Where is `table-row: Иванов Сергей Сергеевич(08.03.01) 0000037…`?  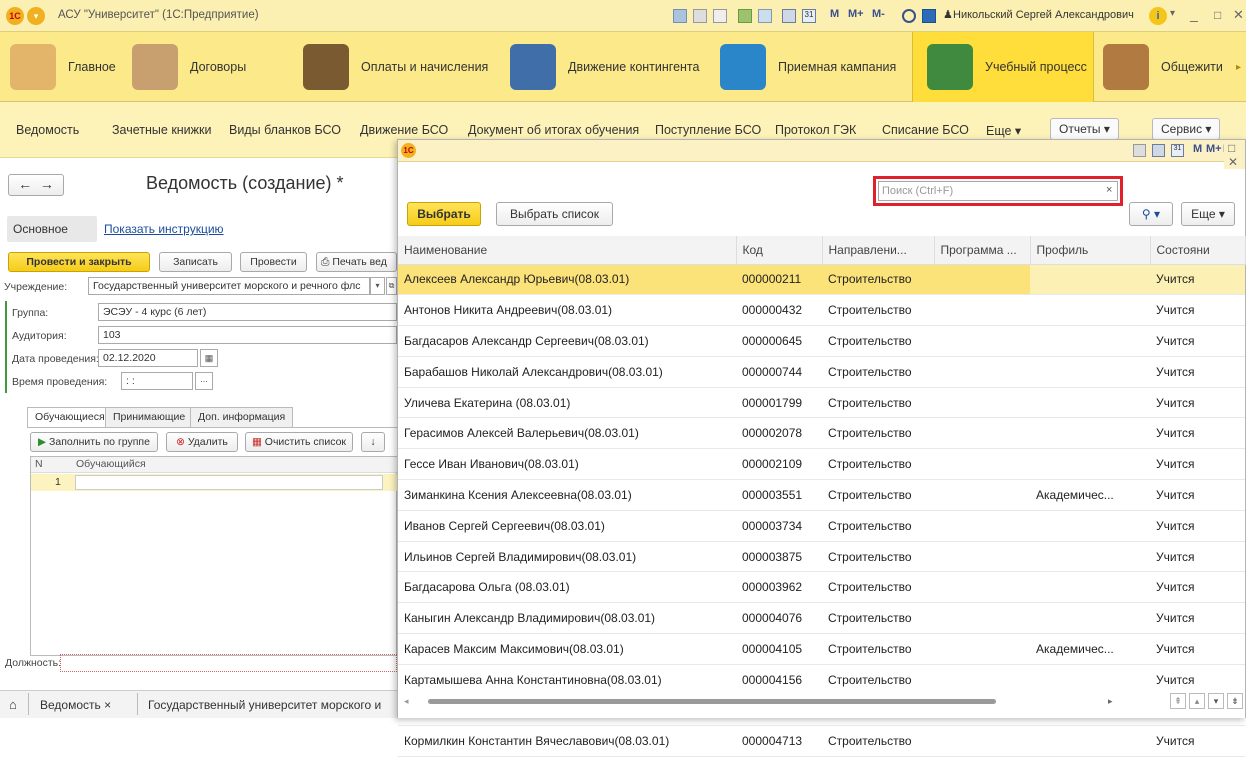 table-row: Иванов Сергей Сергеевич(08.03.01) 0000037… is located at coordinates (821, 526).